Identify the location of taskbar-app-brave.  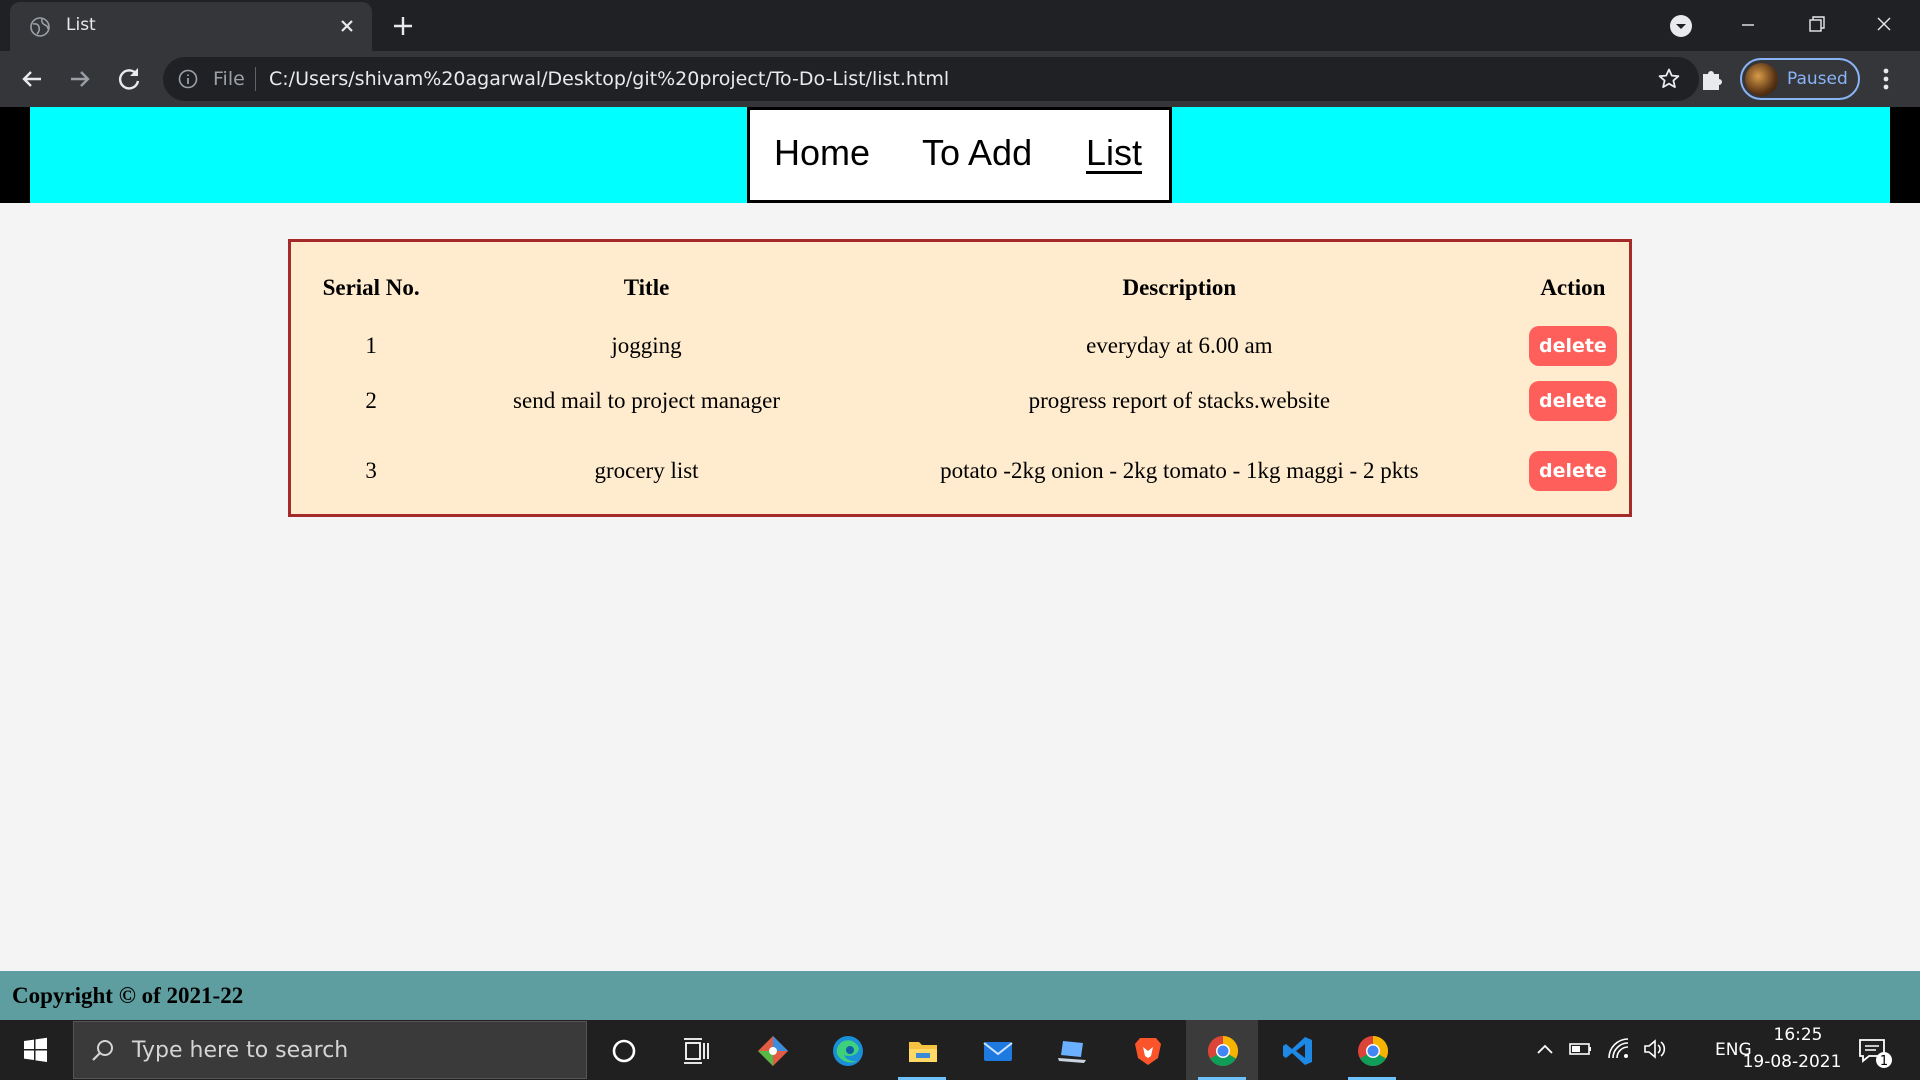
(1147, 1050).